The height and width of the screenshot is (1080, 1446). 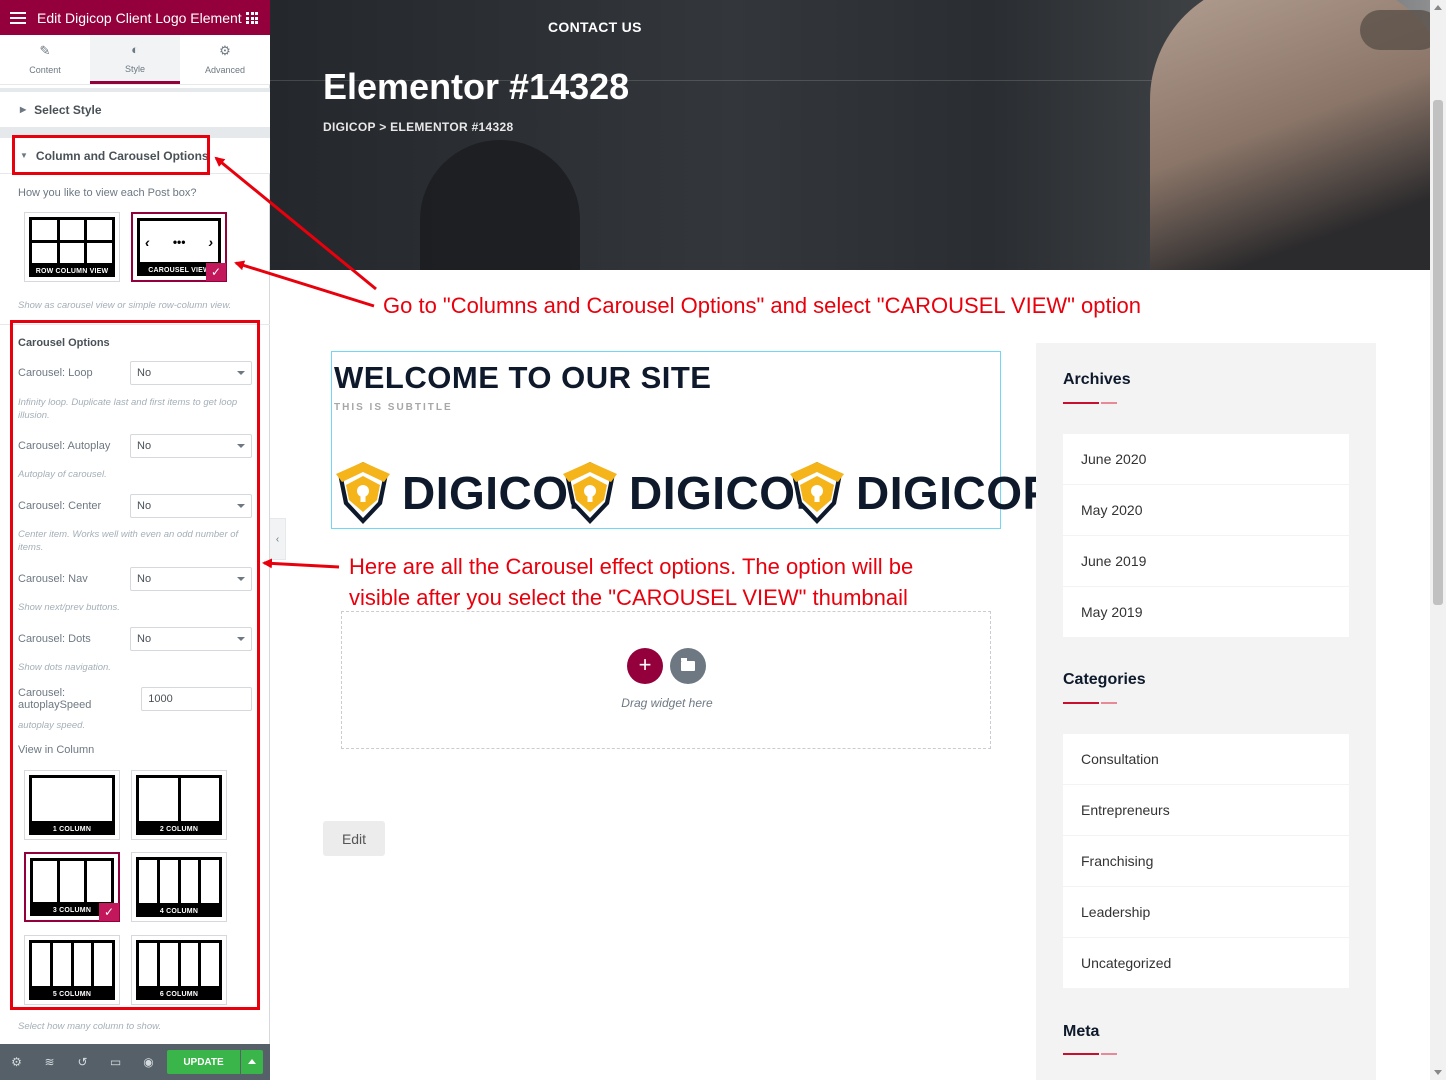 What do you see at coordinates (1097, 379) in the screenshot?
I see `archives-title: Archives` at bounding box center [1097, 379].